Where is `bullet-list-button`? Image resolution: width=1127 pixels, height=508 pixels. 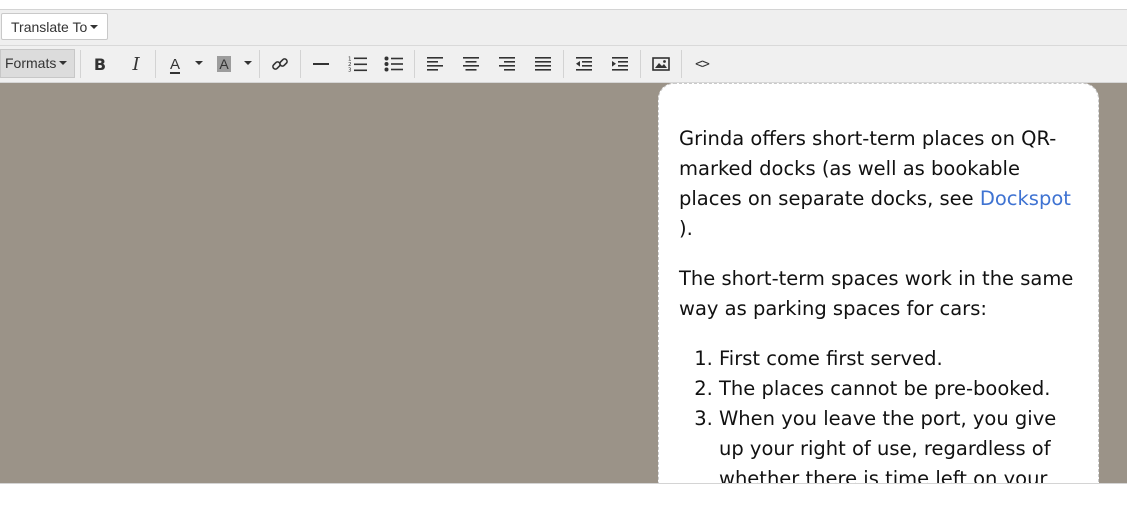
bullet-list-button is located at coordinates (394, 64).